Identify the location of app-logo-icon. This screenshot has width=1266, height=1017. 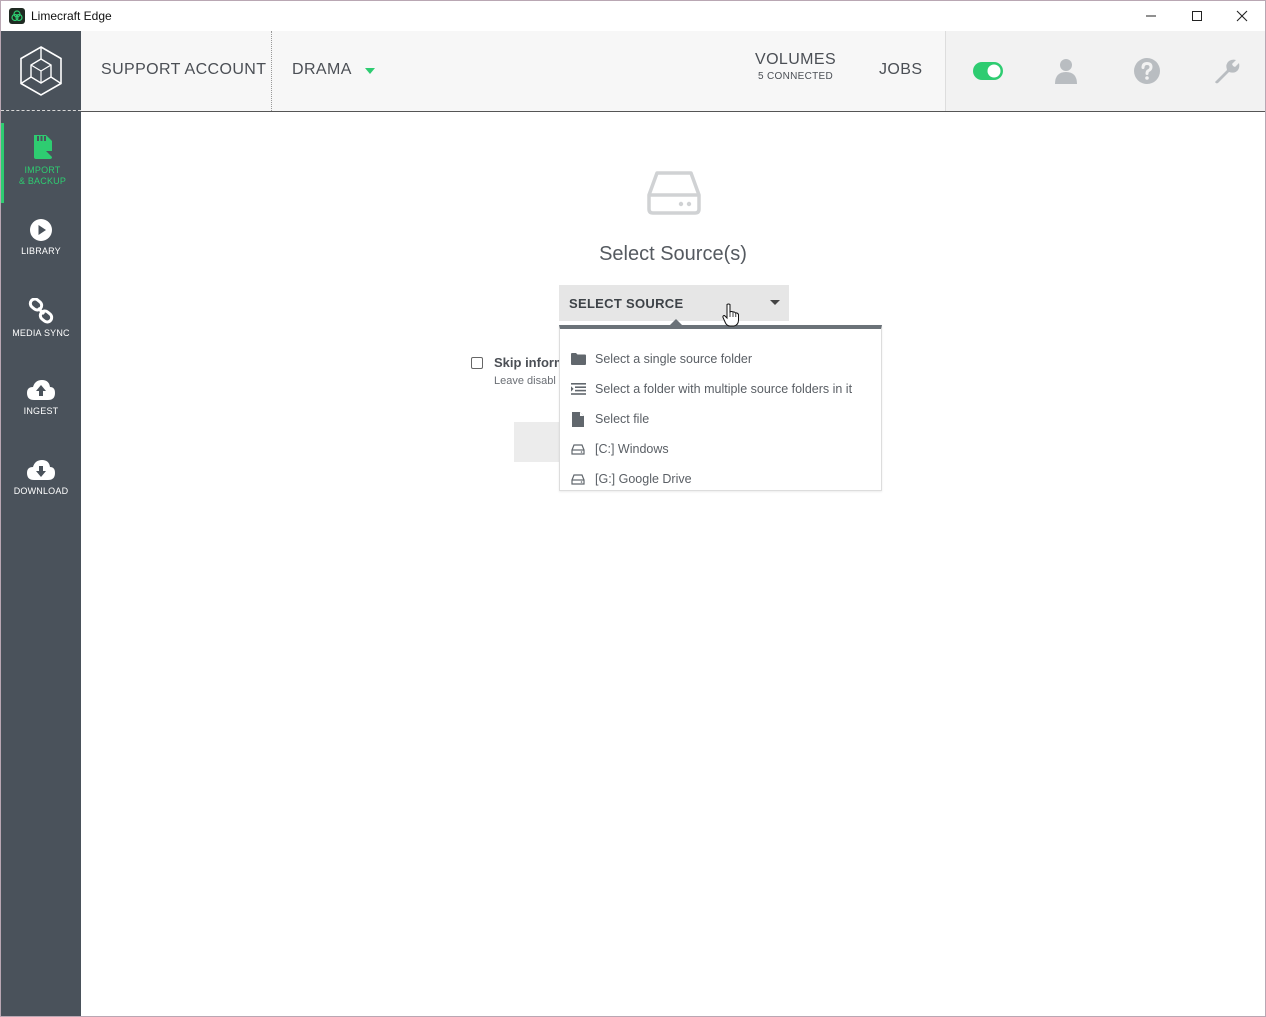
(17, 16).